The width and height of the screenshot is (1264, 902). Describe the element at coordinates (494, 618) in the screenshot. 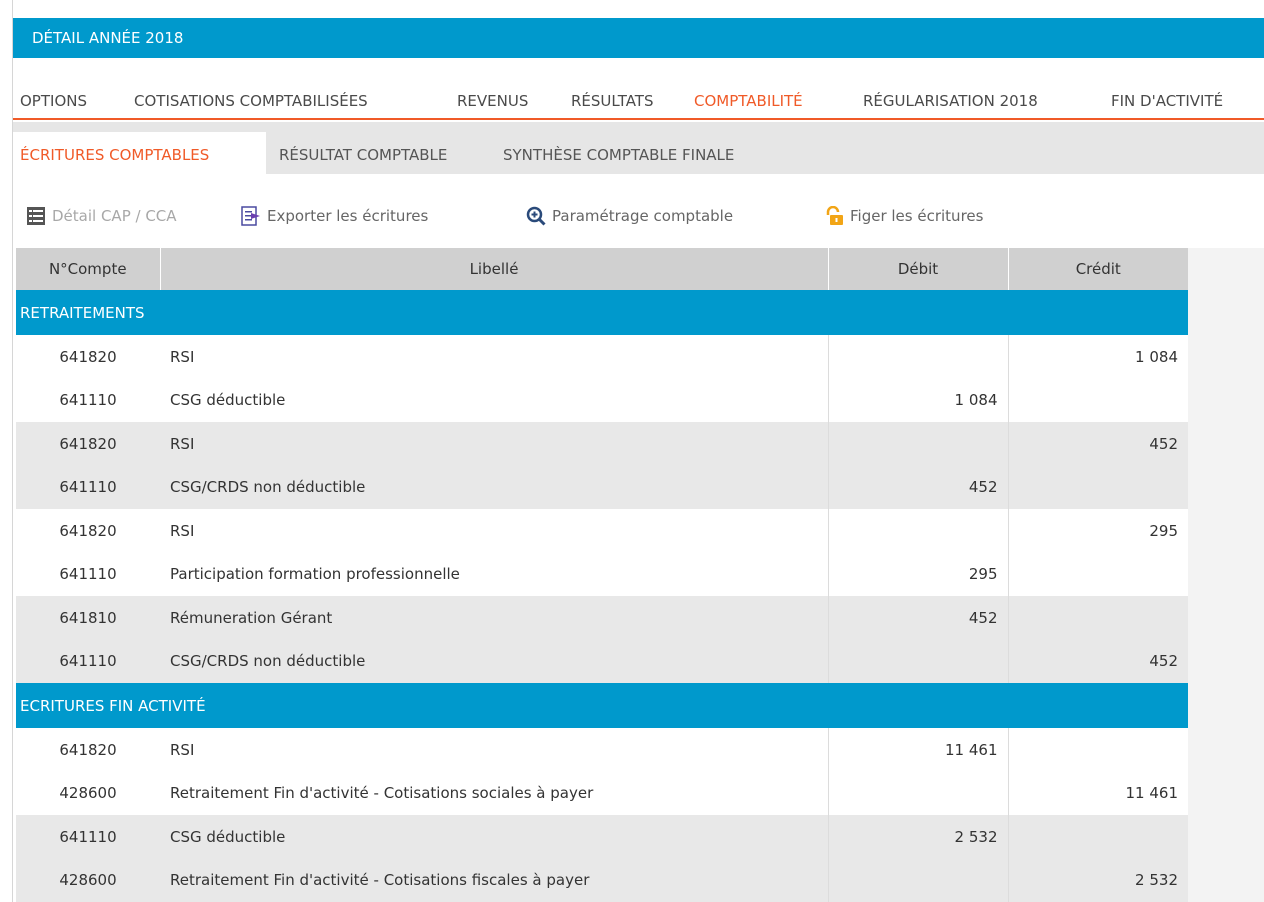

I see `cell-label: Rémuneration Gérant` at that location.